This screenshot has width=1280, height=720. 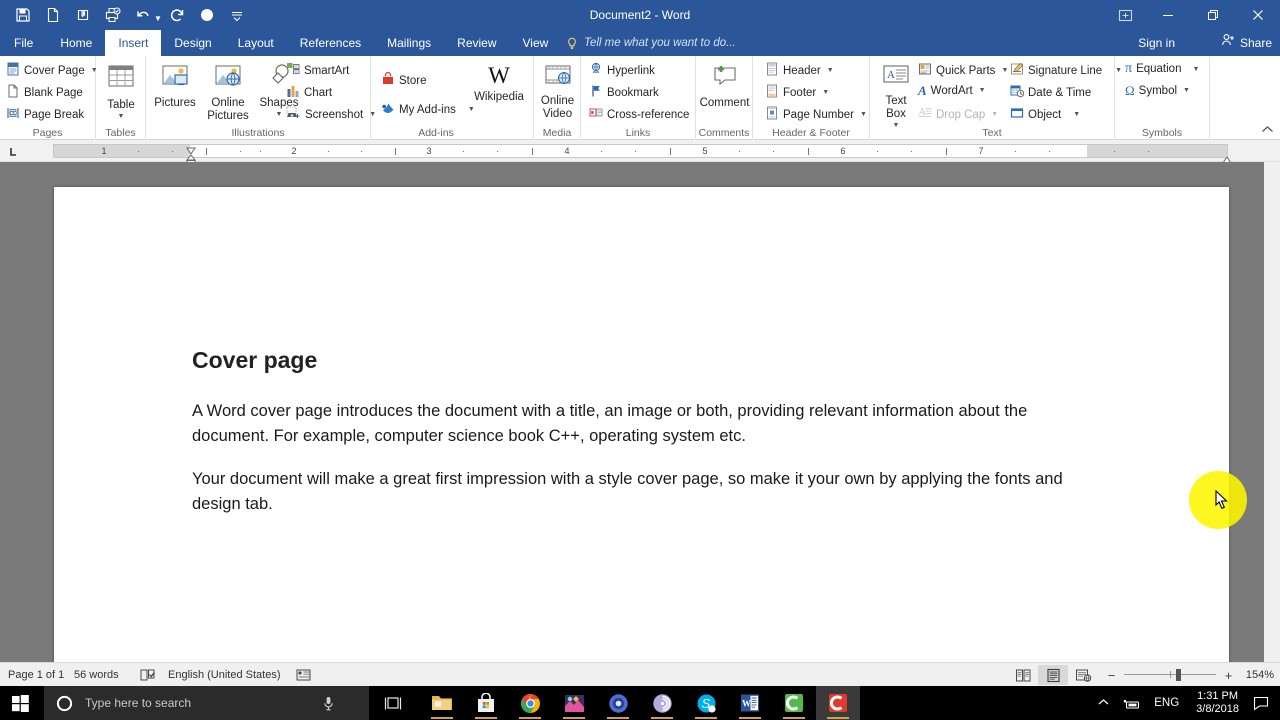 What do you see at coordinates (1045, 114) in the screenshot?
I see `object-button: Object ▼` at bounding box center [1045, 114].